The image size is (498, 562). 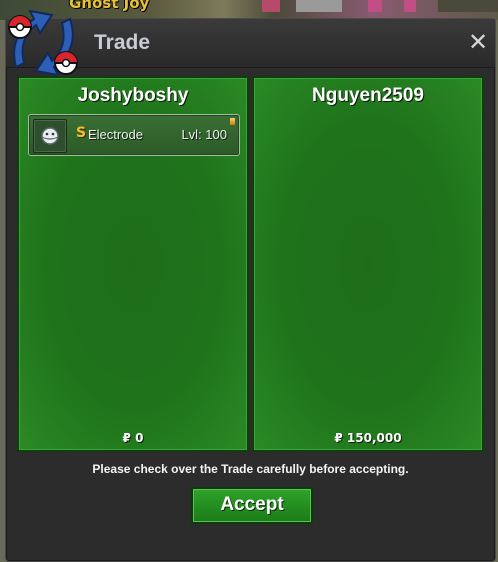 What do you see at coordinates (50, 136) in the screenshot?
I see `electrode-sprite-icon` at bounding box center [50, 136].